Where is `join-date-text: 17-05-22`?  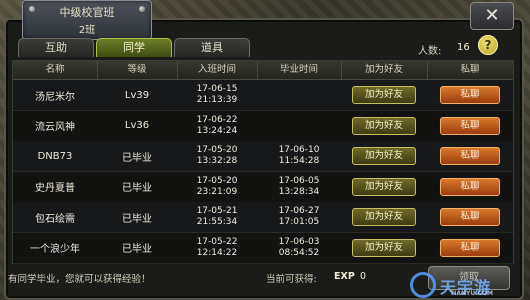
join-date-text: 17-05-22 is located at coordinates (217, 241).